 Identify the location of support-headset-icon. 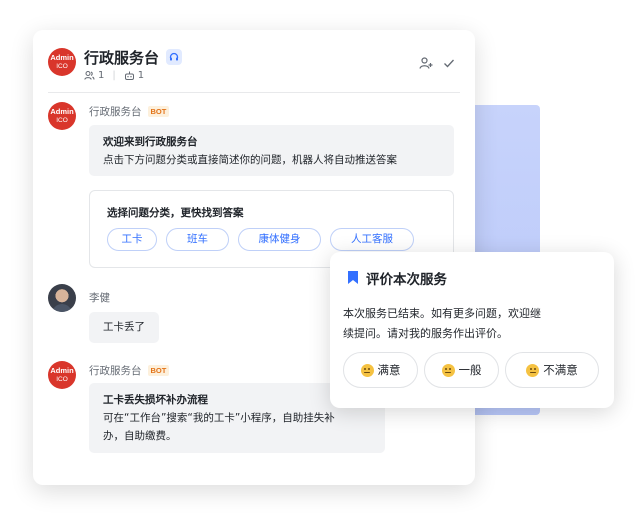
(174, 57).